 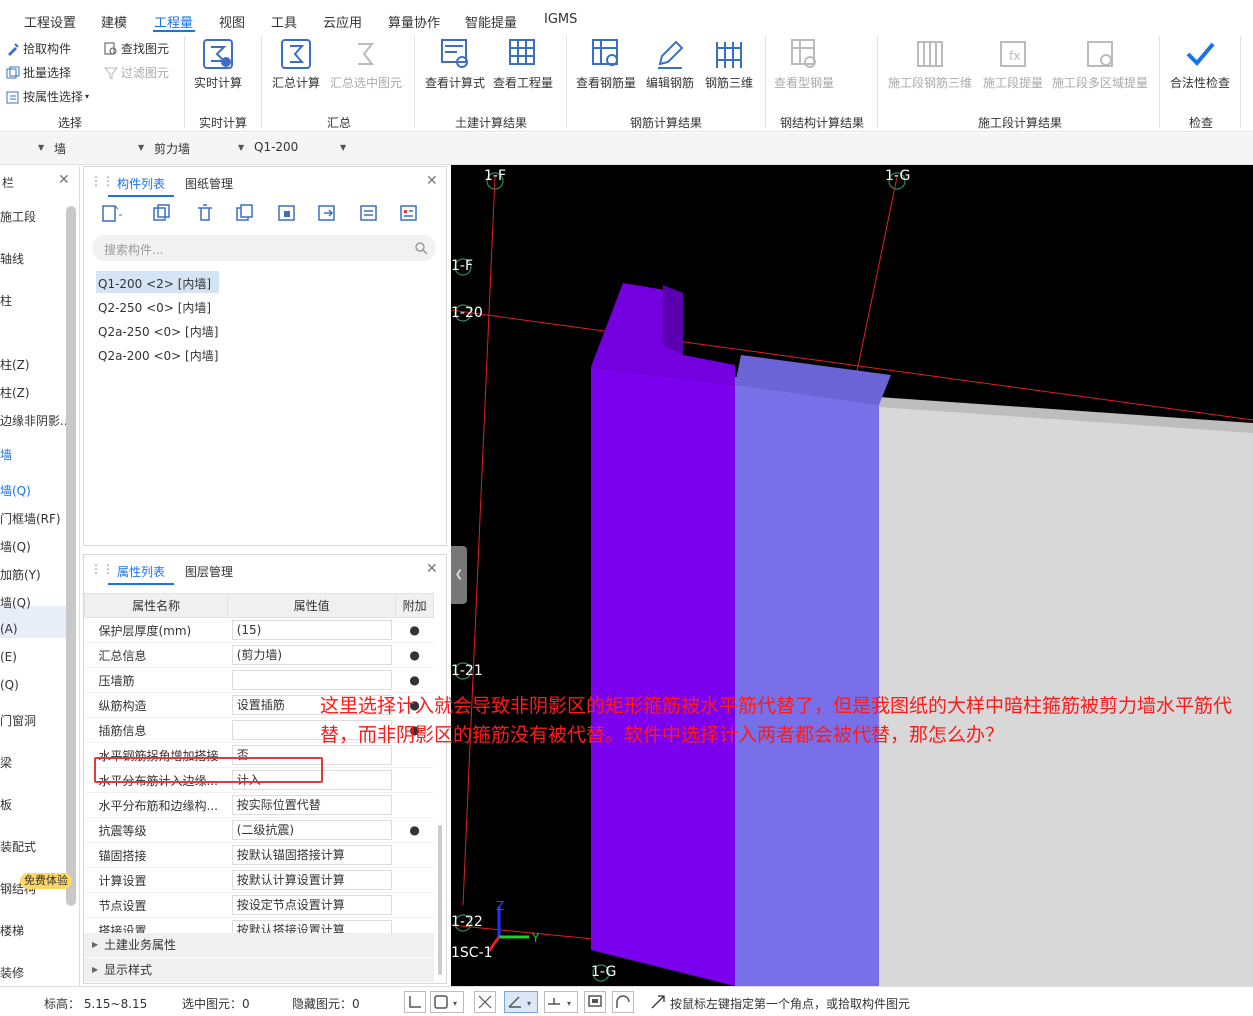 What do you see at coordinates (15, 546) in the screenshot?
I see `nav-item-wall-q2: 墙(Q)` at bounding box center [15, 546].